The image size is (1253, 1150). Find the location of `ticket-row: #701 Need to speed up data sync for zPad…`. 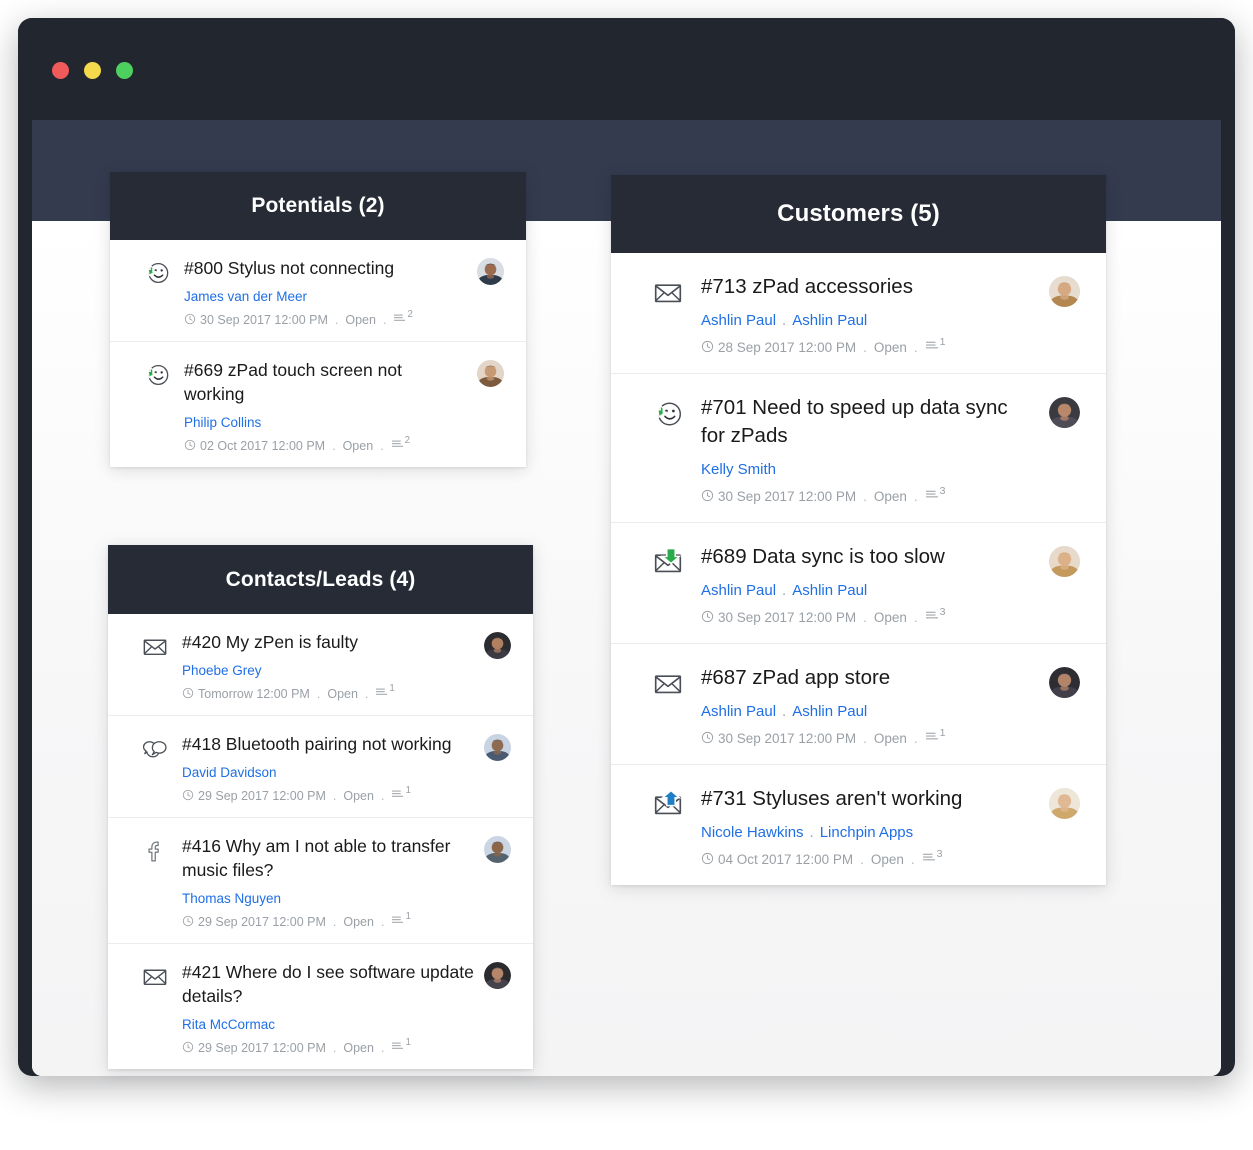

ticket-row: #701 Need to speed up data sync for zPad… is located at coordinates (858, 448).